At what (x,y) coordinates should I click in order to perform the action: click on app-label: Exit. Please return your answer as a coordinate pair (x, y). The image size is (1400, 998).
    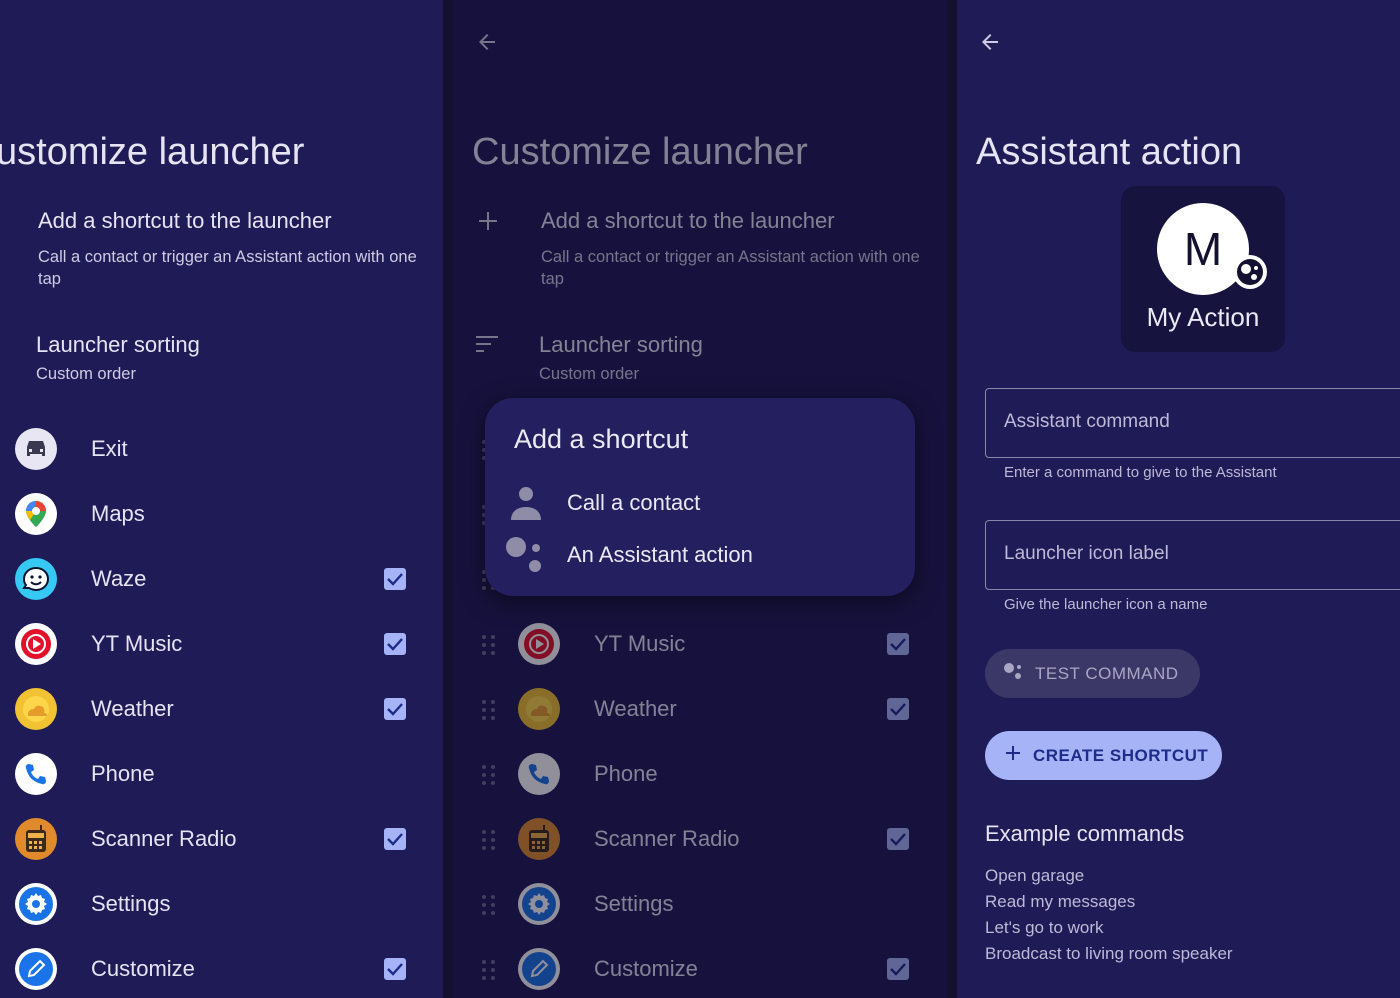
    Looking at the image, I should click on (109, 448).